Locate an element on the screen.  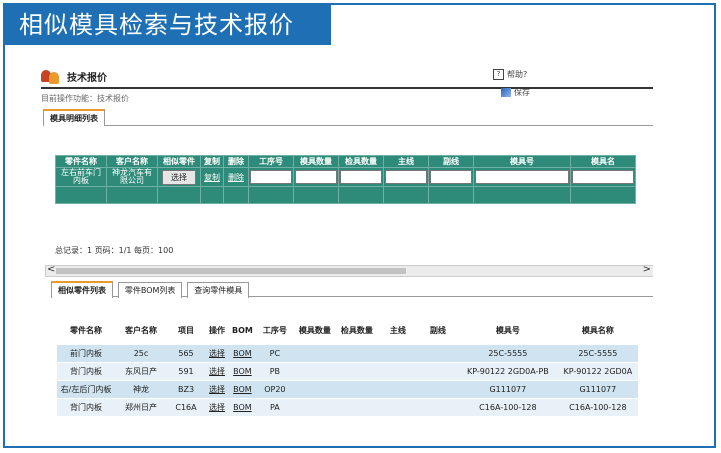
users-icon is located at coordinates (51, 76).